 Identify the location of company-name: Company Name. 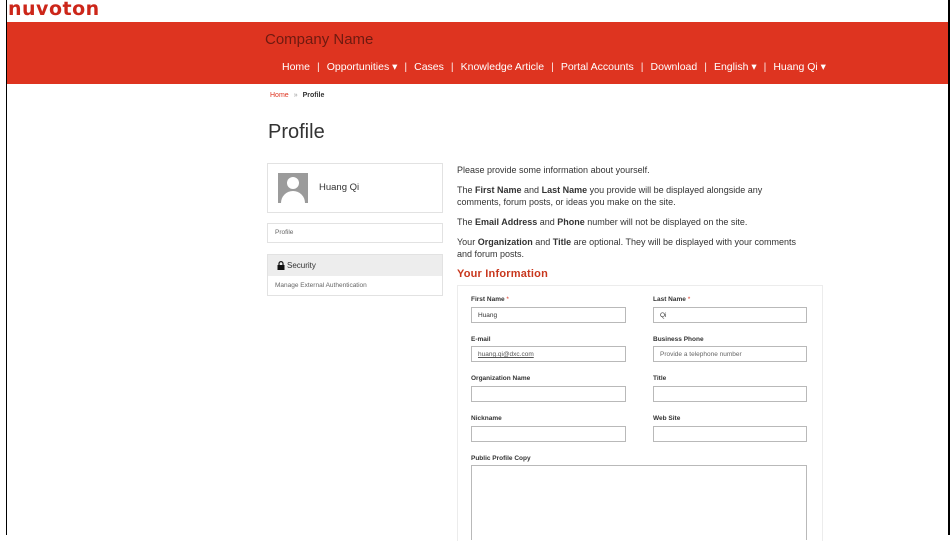
(319, 39).